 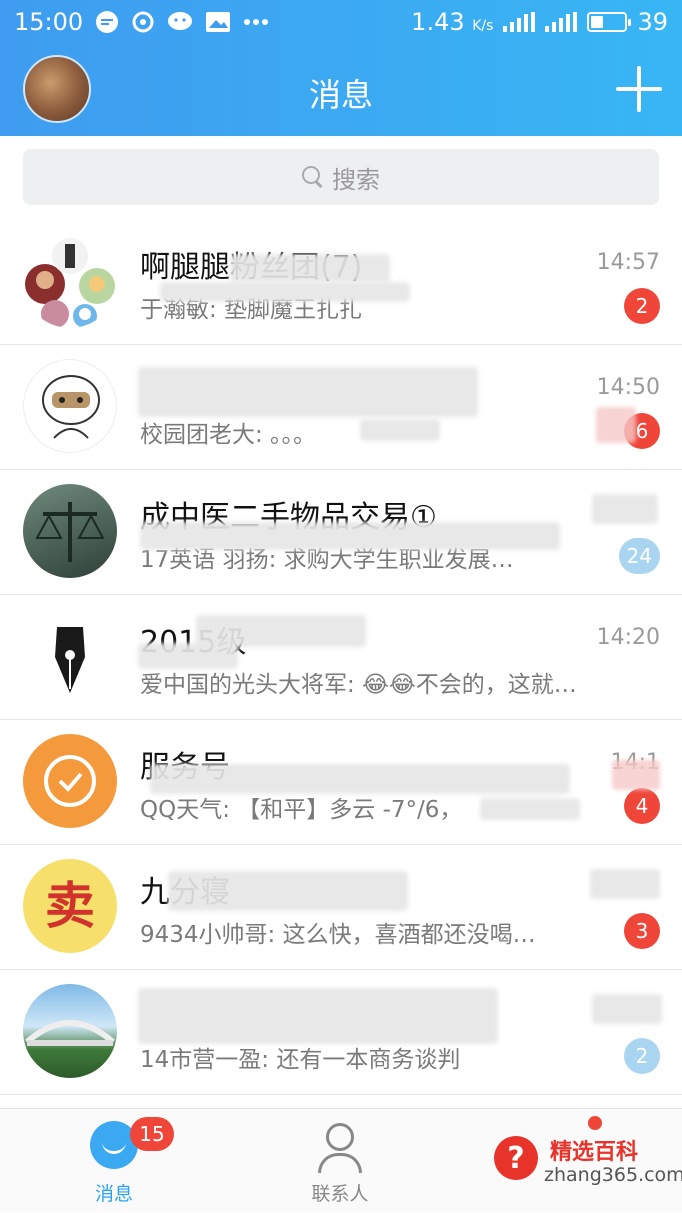 I want to click on person-icon, so click(x=340, y=1147).